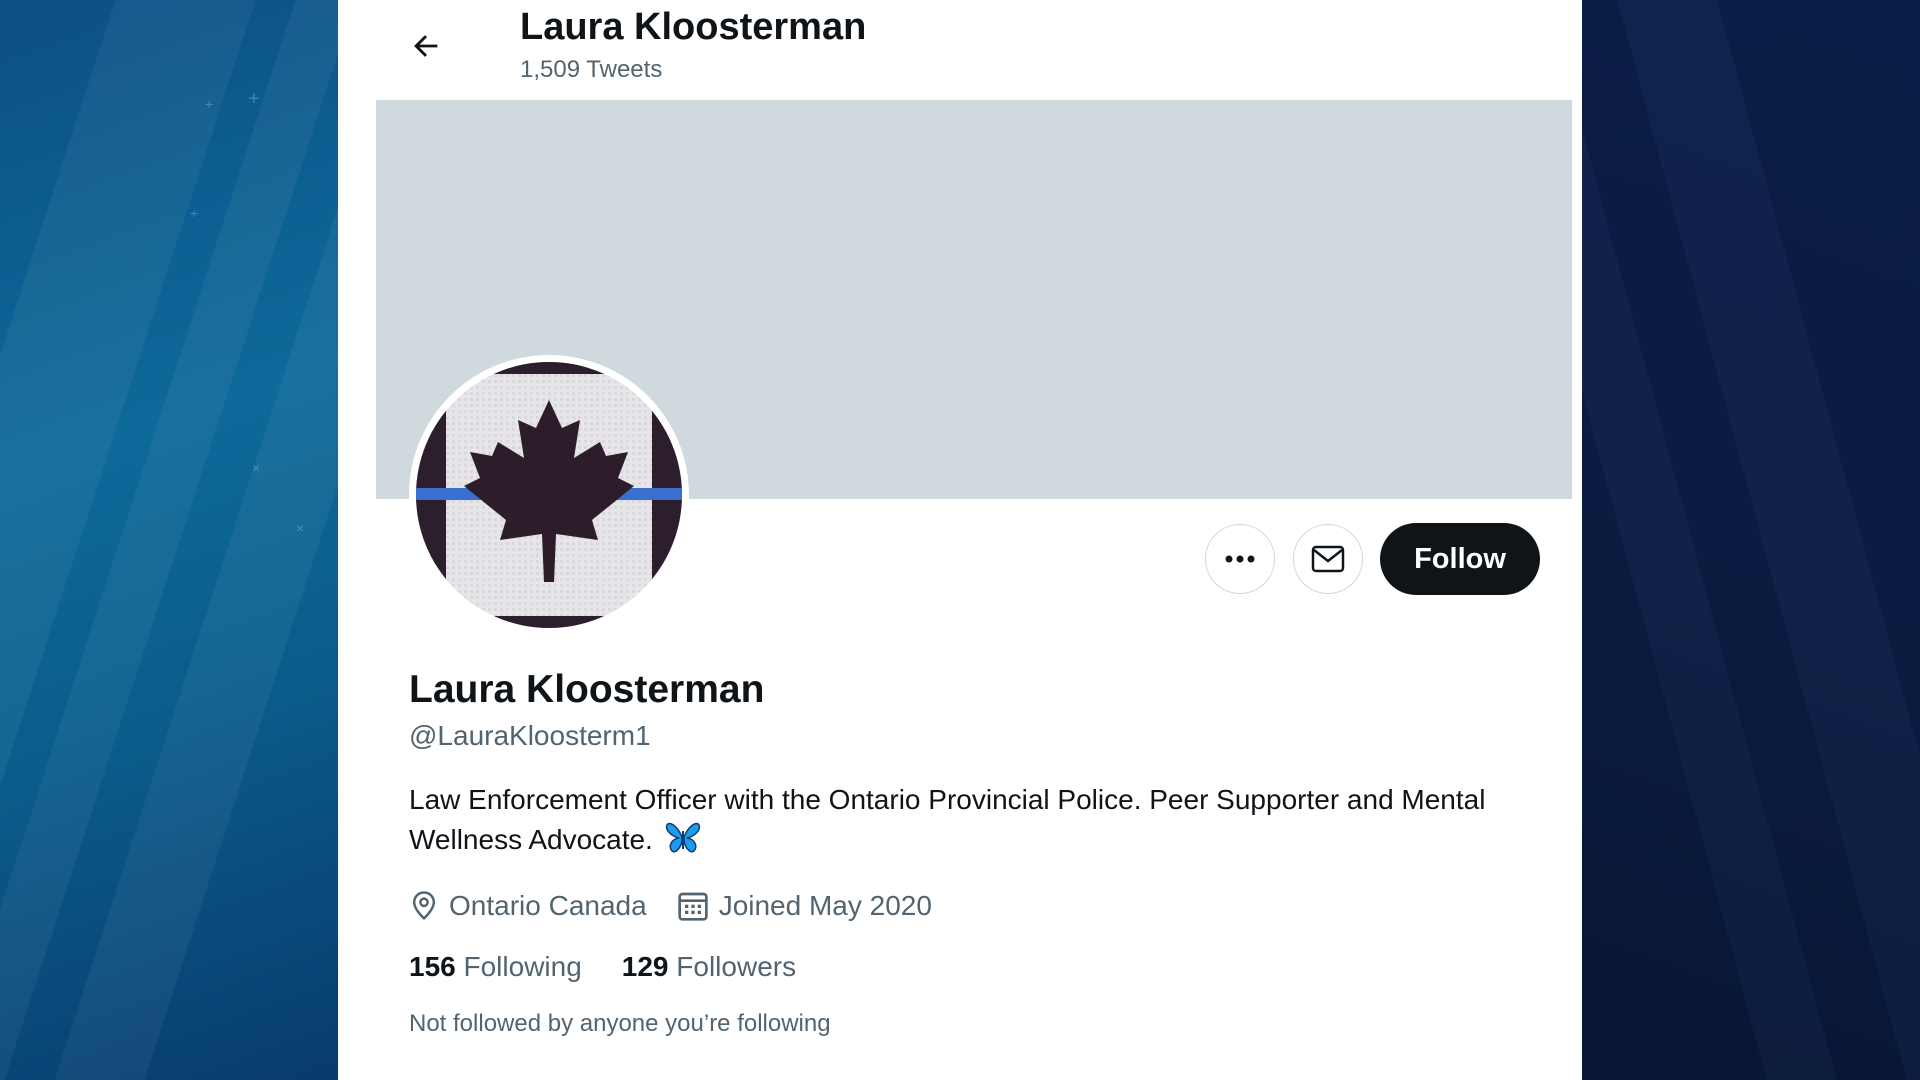  What do you see at coordinates (522, 966) in the screenshot?
I see `following-label: Following` at bounding box center [522, 966].